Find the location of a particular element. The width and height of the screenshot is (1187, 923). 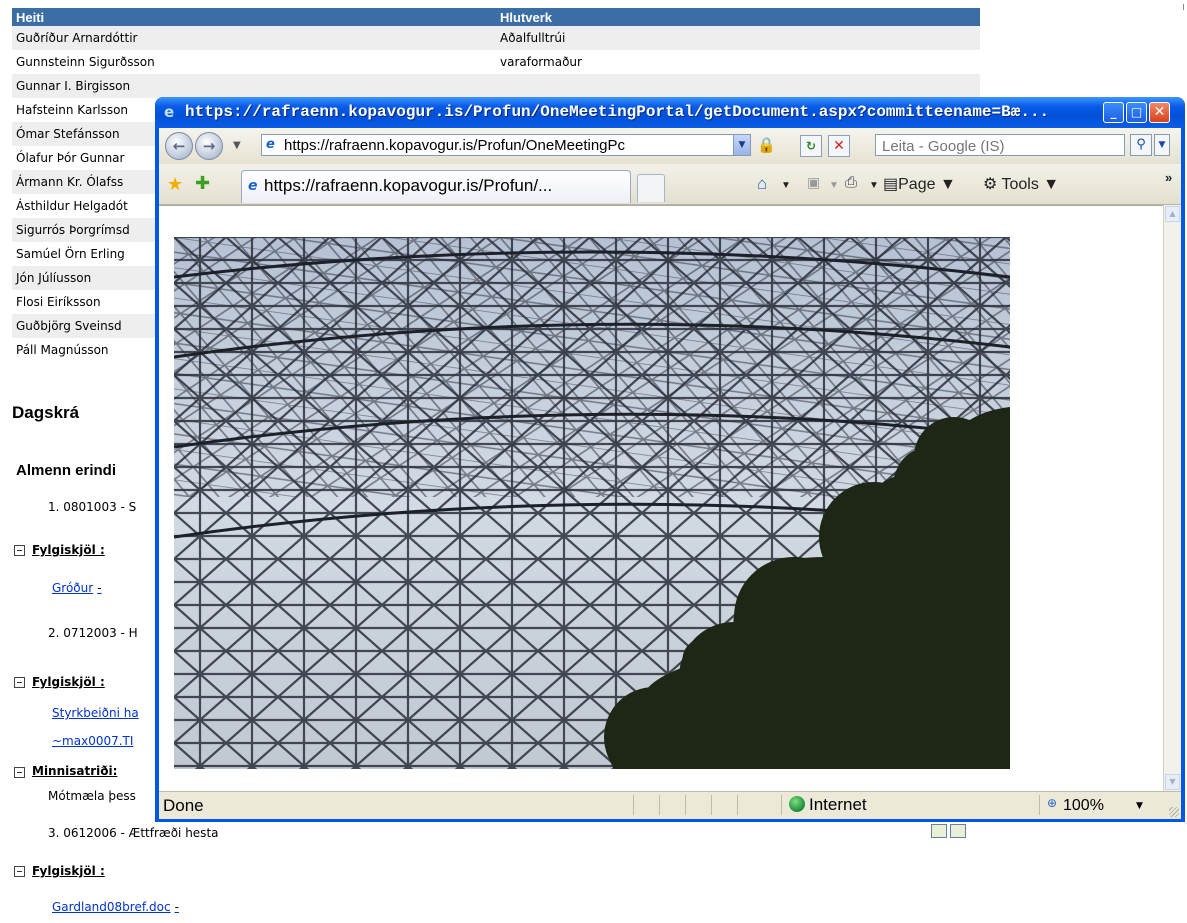

internet-zone-icon is located at coordinates (797, 804).